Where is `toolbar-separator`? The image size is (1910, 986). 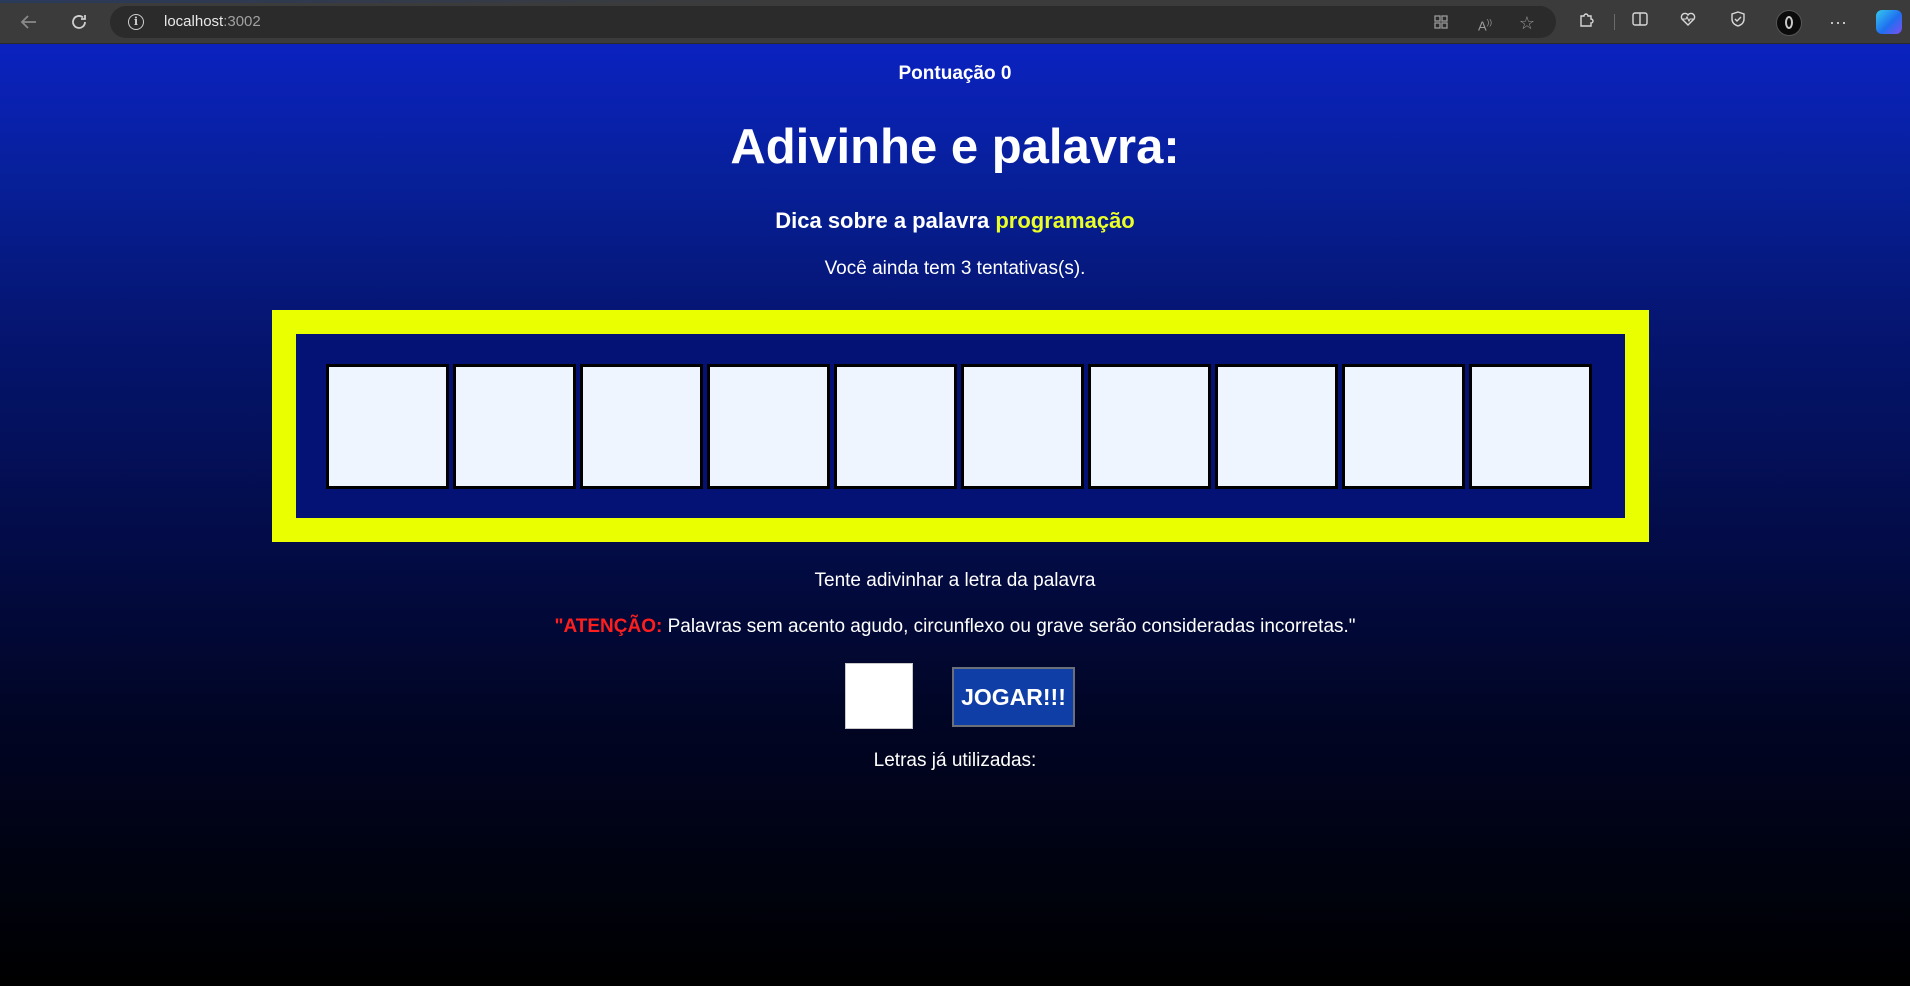
toolbar-separator is located at coordinates (1614, 22).